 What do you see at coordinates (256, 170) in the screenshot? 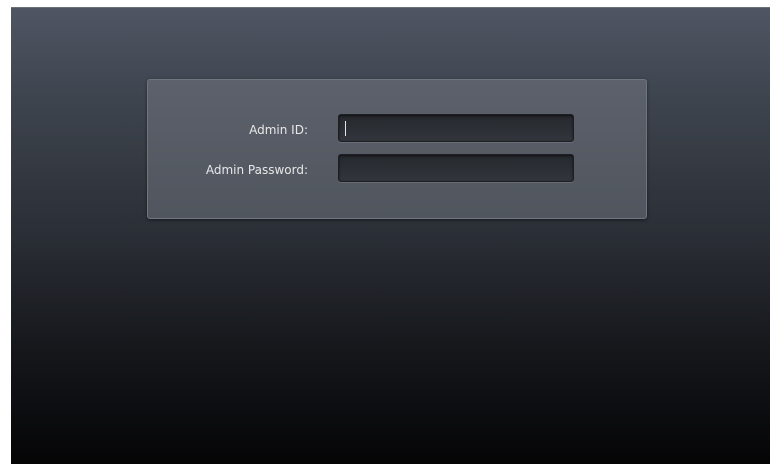
I see `admin-password-label: Admin Password:` at bounding box center [256, 170].